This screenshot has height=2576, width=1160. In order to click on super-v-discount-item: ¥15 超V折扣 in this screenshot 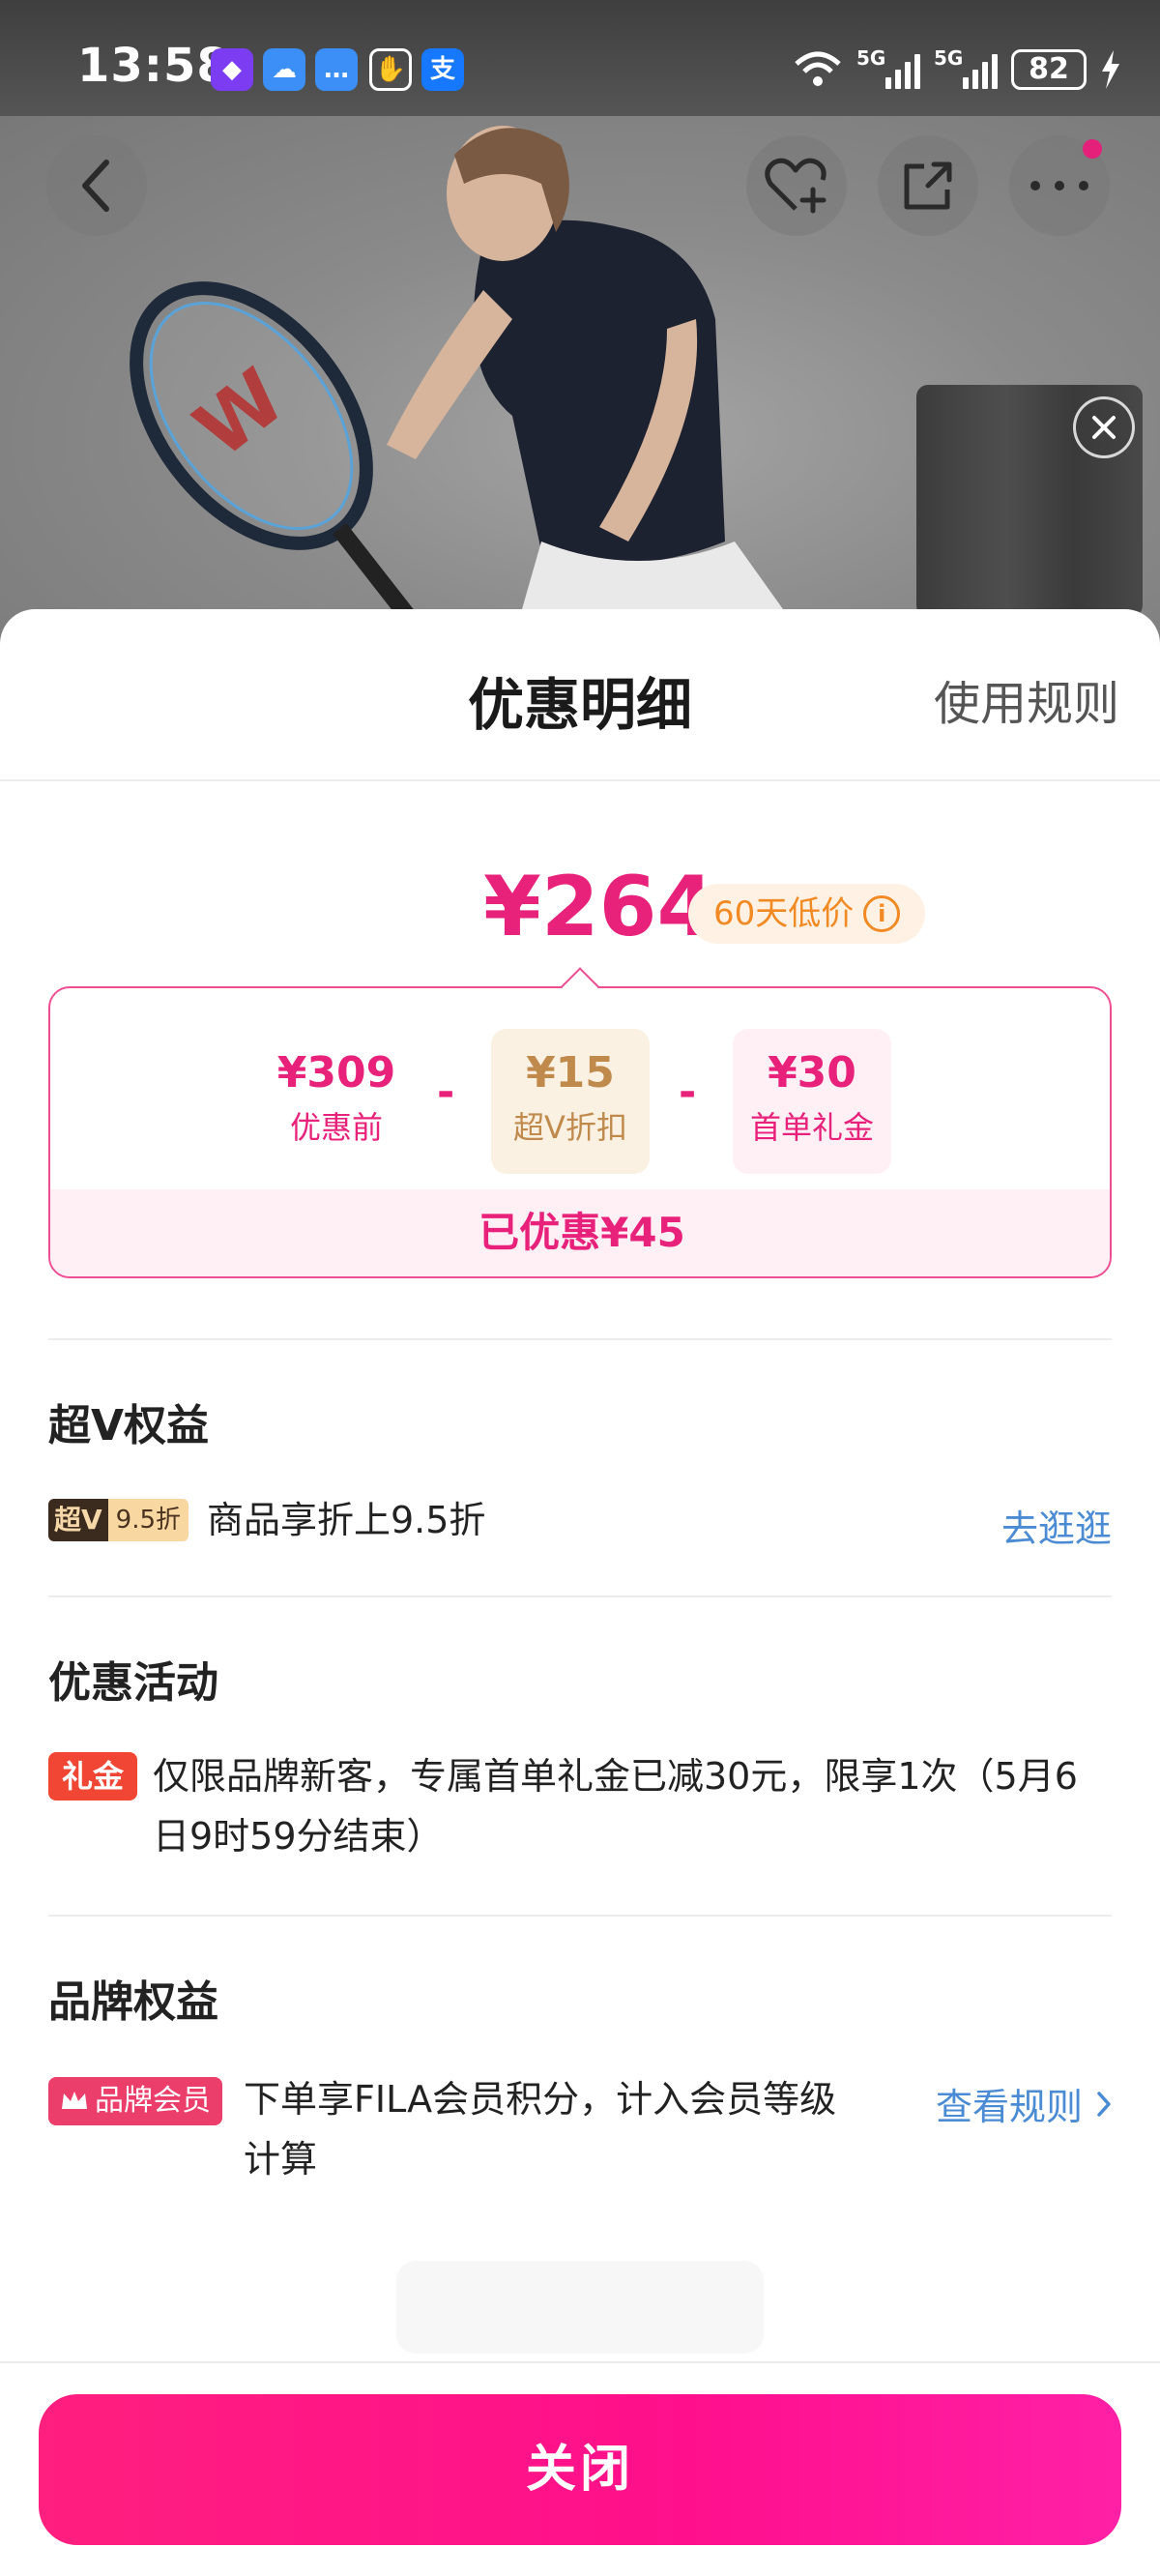, I will do `click(570, 1101)`.